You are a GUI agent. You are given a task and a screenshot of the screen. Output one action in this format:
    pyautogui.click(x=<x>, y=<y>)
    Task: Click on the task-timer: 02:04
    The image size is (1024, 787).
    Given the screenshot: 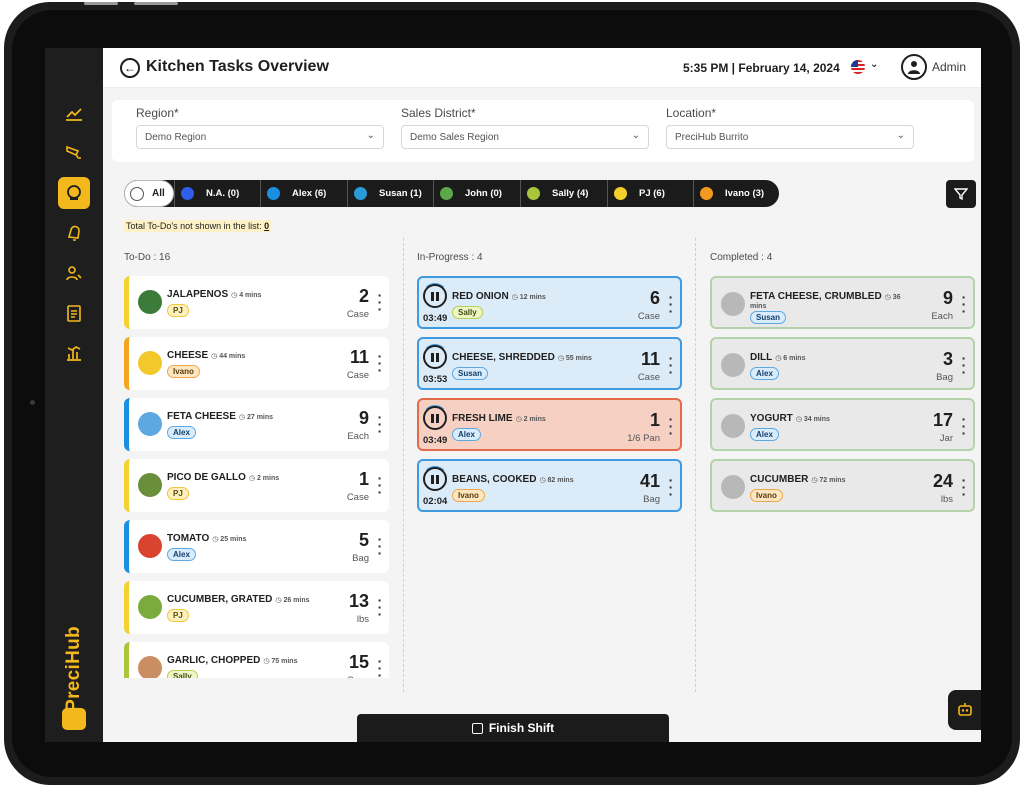 What is the action you would take?
    pyautogui.click(x=435, y=501)
    